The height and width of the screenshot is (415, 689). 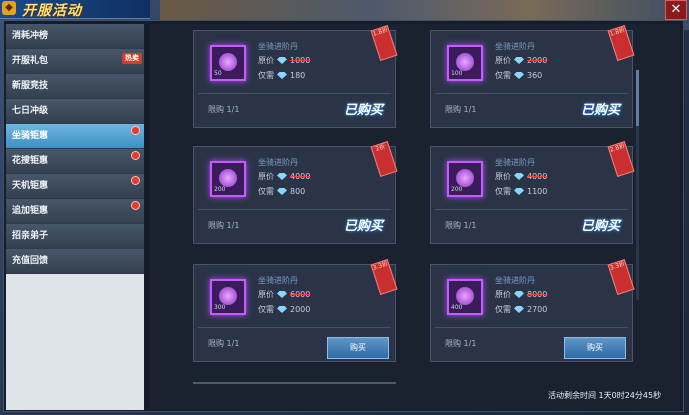 What do you see at coordinates (637, 98) in the screenshot?
I see `scrollbar-thumb` at bounding box center [637, 98].